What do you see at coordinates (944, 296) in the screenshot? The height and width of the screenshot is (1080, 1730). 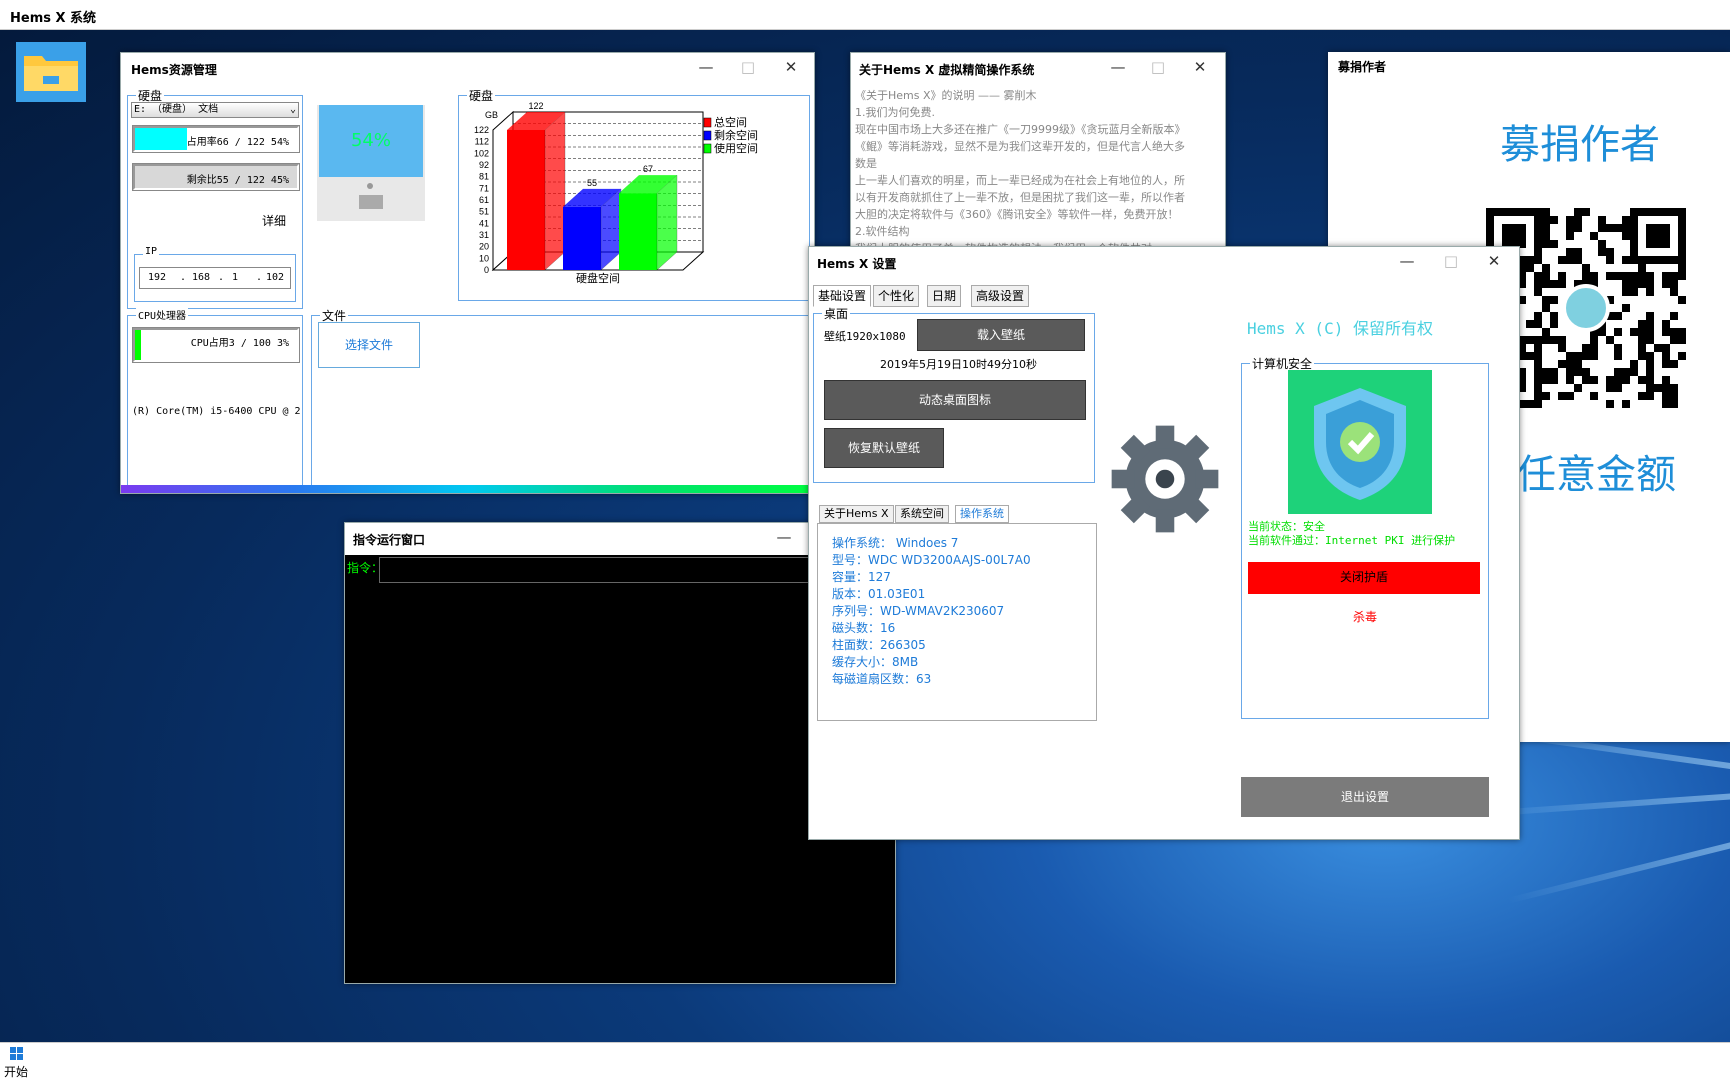 I see `tab-date: 日期` at bounding box center [944, 296].